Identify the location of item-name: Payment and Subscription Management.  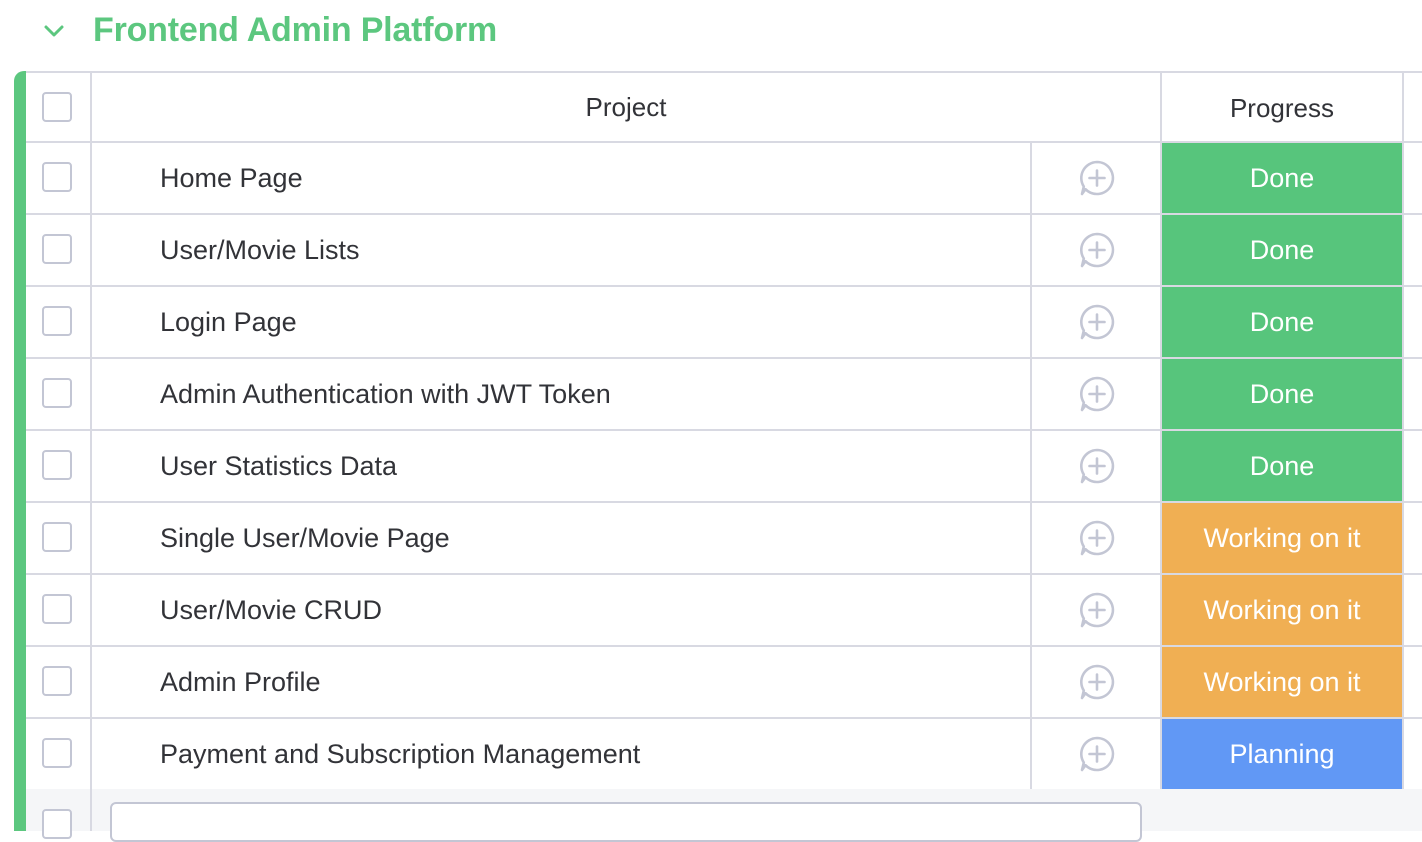
(400, 754).